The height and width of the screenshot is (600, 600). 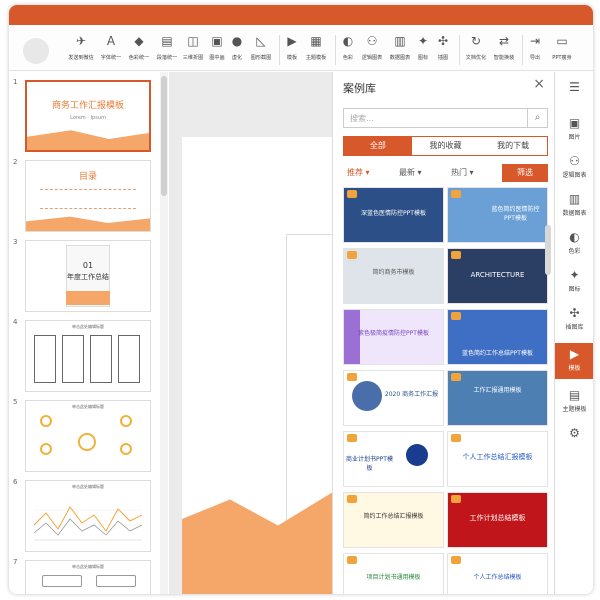 What do you see at coordinates (237, 41) in the screenshot?
I see `blur-icon: ●` at bounding box center [237, 41].